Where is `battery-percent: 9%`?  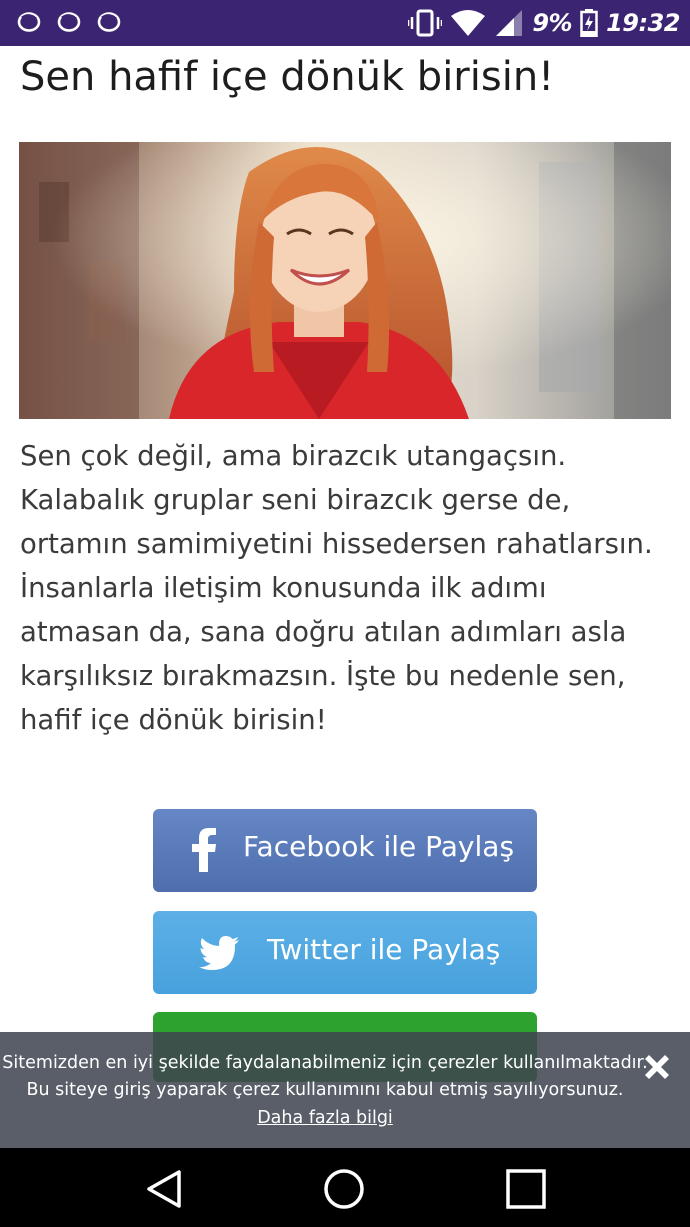 battery-percent: 9% is located at coordinates (552, 23).